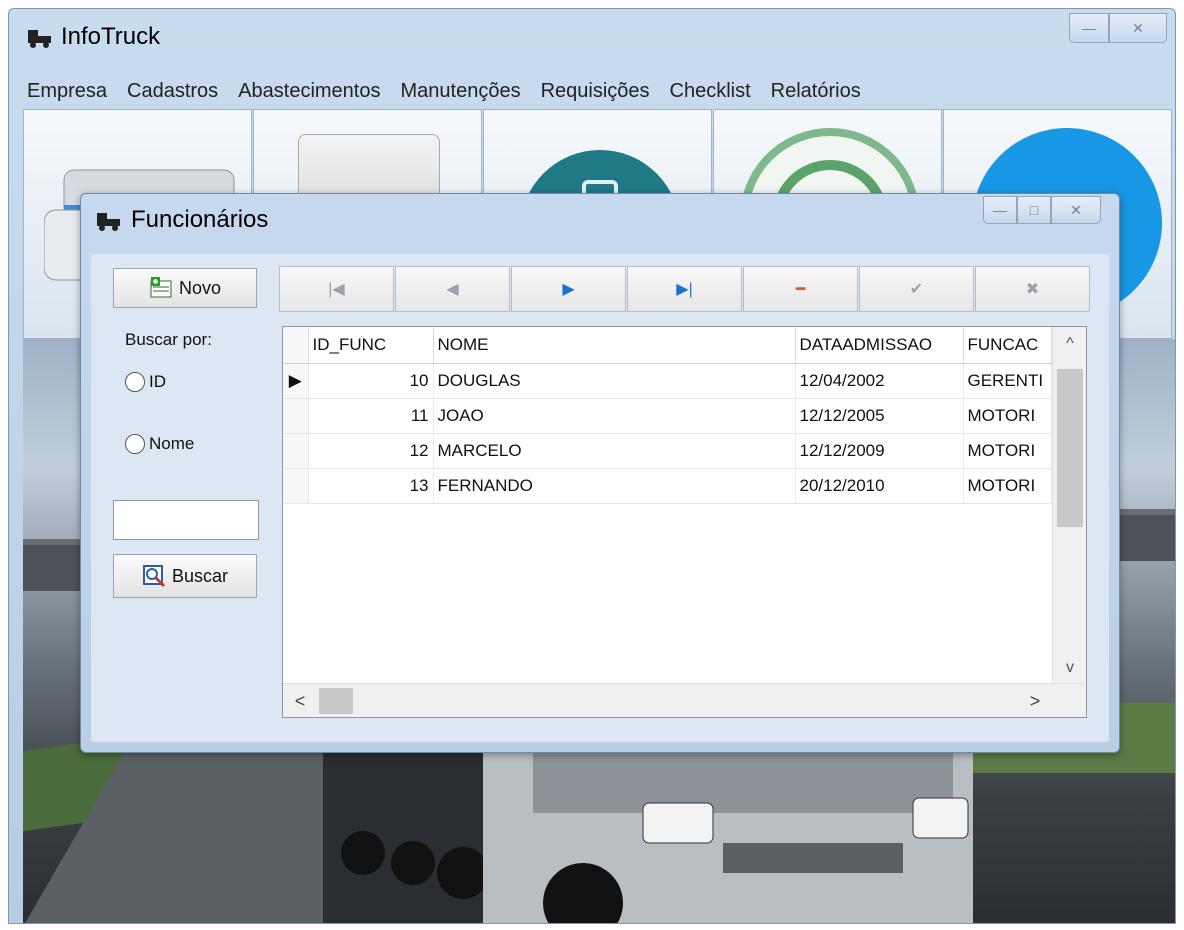 Image resolution: width=1184 pixels, height=930 pixels. What do you see at coordinates (200, 219) in the screenshot?
I see `dialog-title: Funcionários` at bounding box center [200, 219].